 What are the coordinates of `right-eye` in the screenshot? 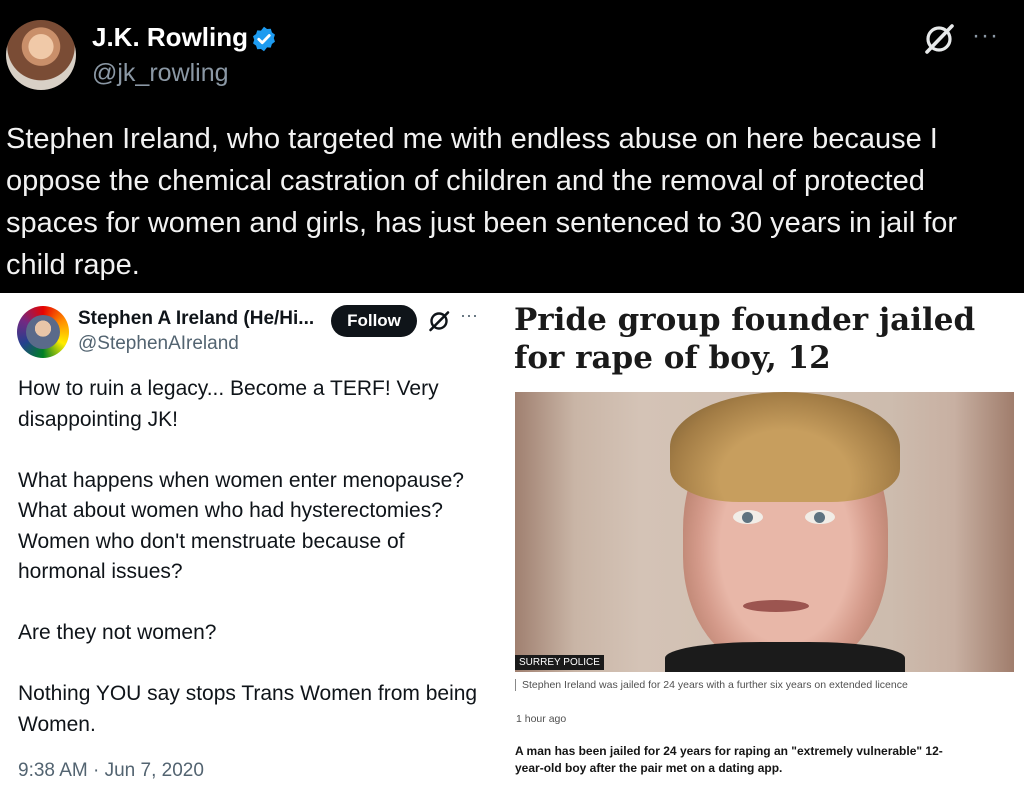 It's located at (820, 517).